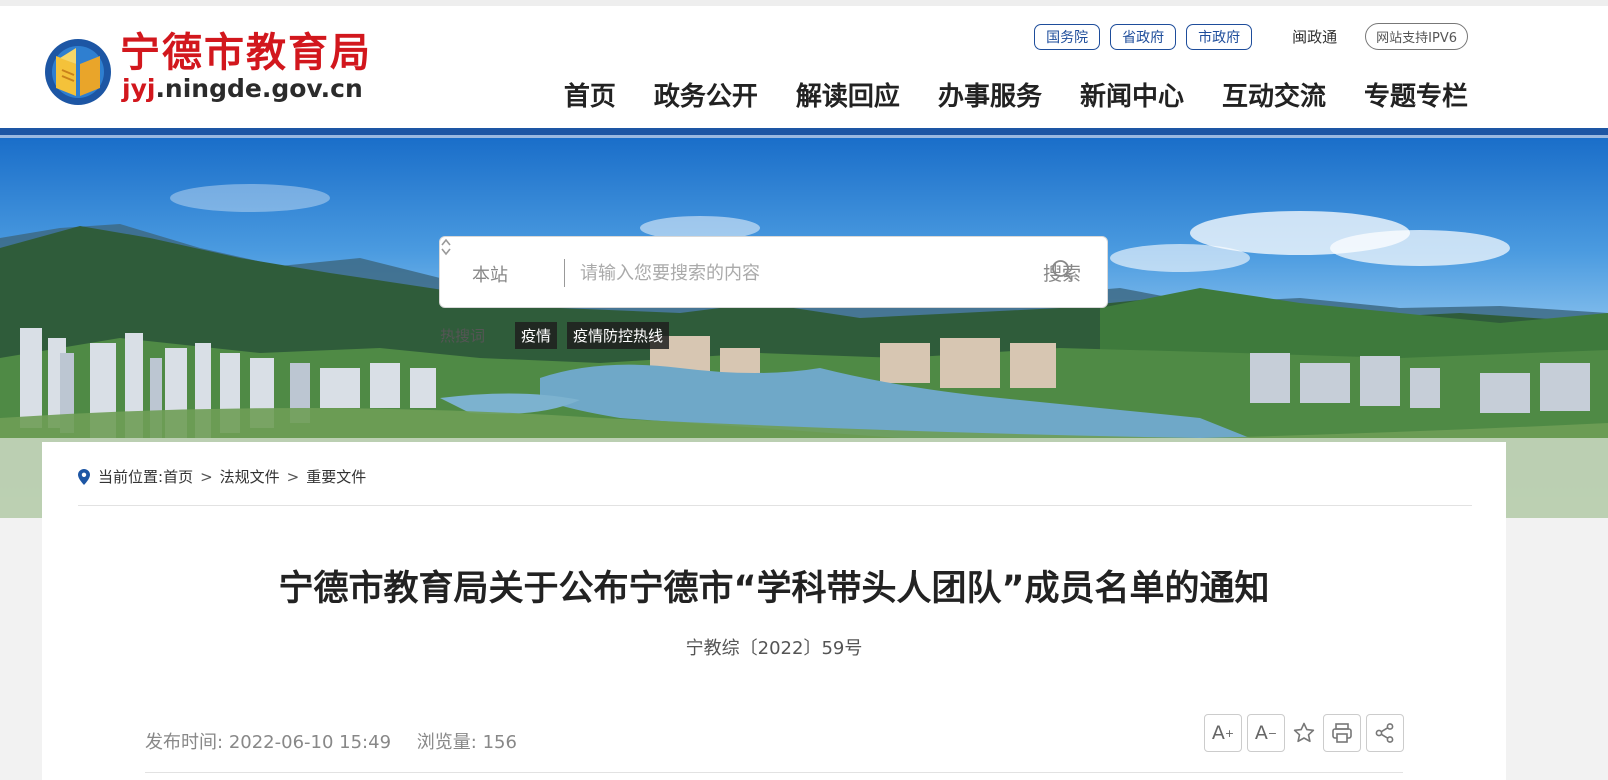  What do you see at coordinates (618, 335) in the screenshot?
I see `hot-tag-hotline: 疫情防控热线` at bounding box center [618, 335].